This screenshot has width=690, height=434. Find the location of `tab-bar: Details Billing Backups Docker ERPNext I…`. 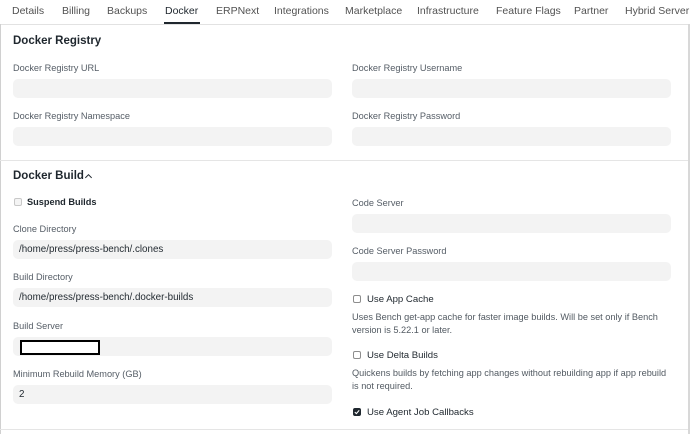

tab-bar: Details Billing Backups Docker ERPNext I… is located at coordinates (345, 12).